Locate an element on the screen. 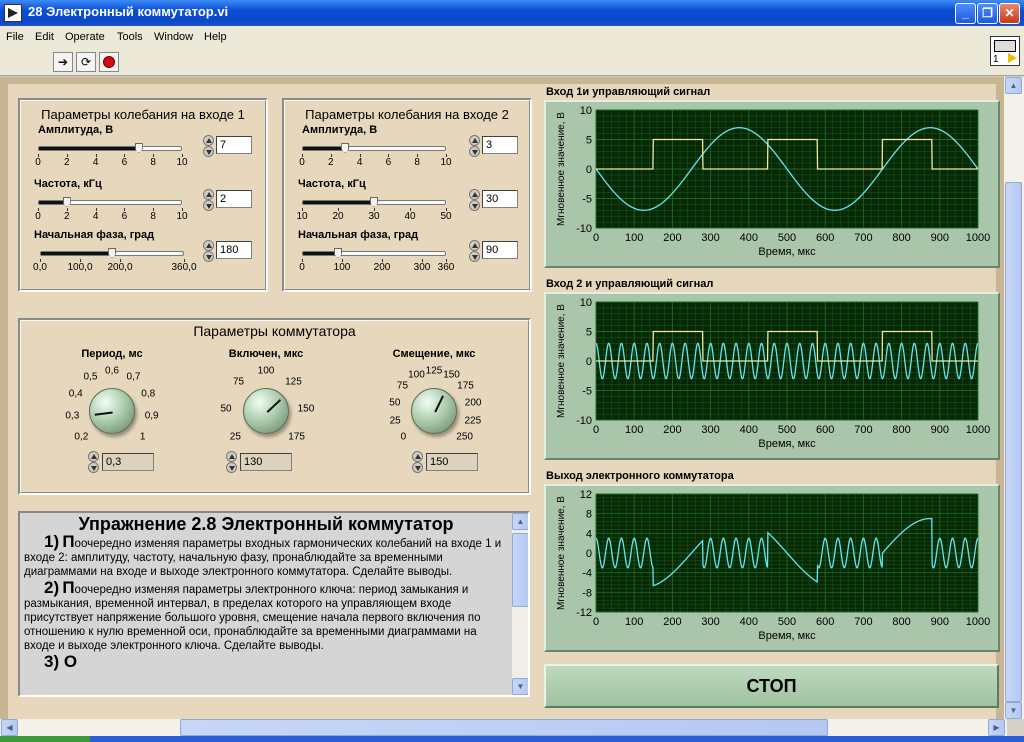  chart-3-title: Выход электронного коммутатора is located at coordinates (640, 476).